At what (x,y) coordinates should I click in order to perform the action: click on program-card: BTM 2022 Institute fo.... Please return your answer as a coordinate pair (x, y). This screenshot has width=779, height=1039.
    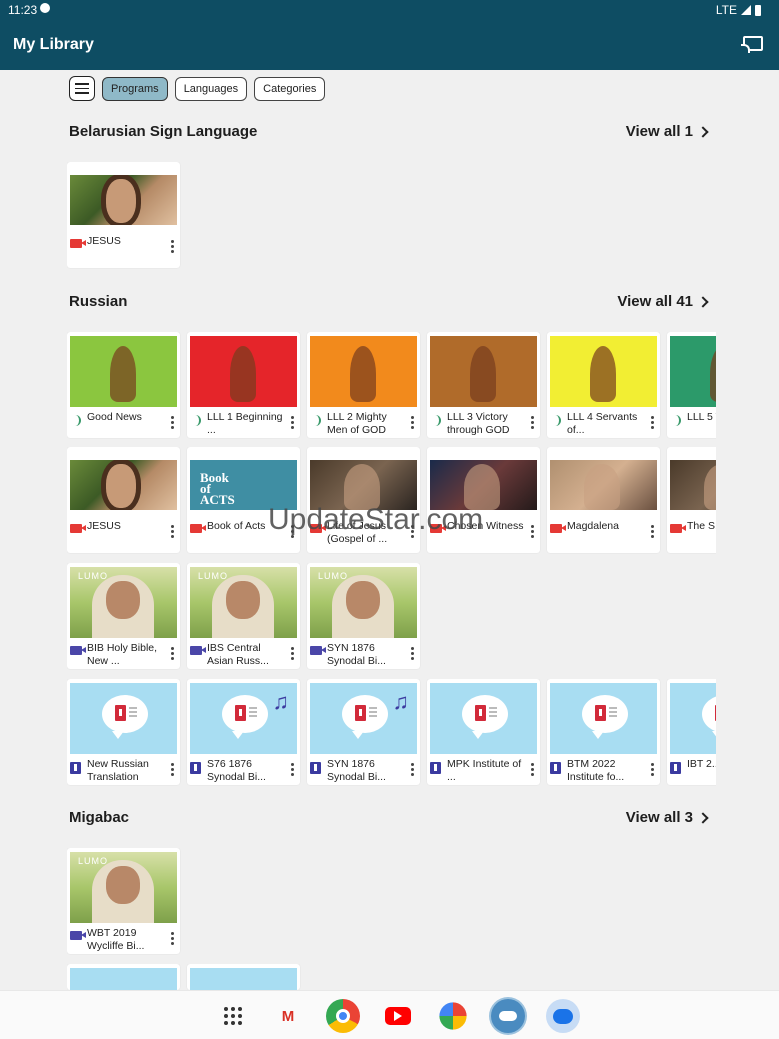
    Looking at the image, I should click on (603, 732).